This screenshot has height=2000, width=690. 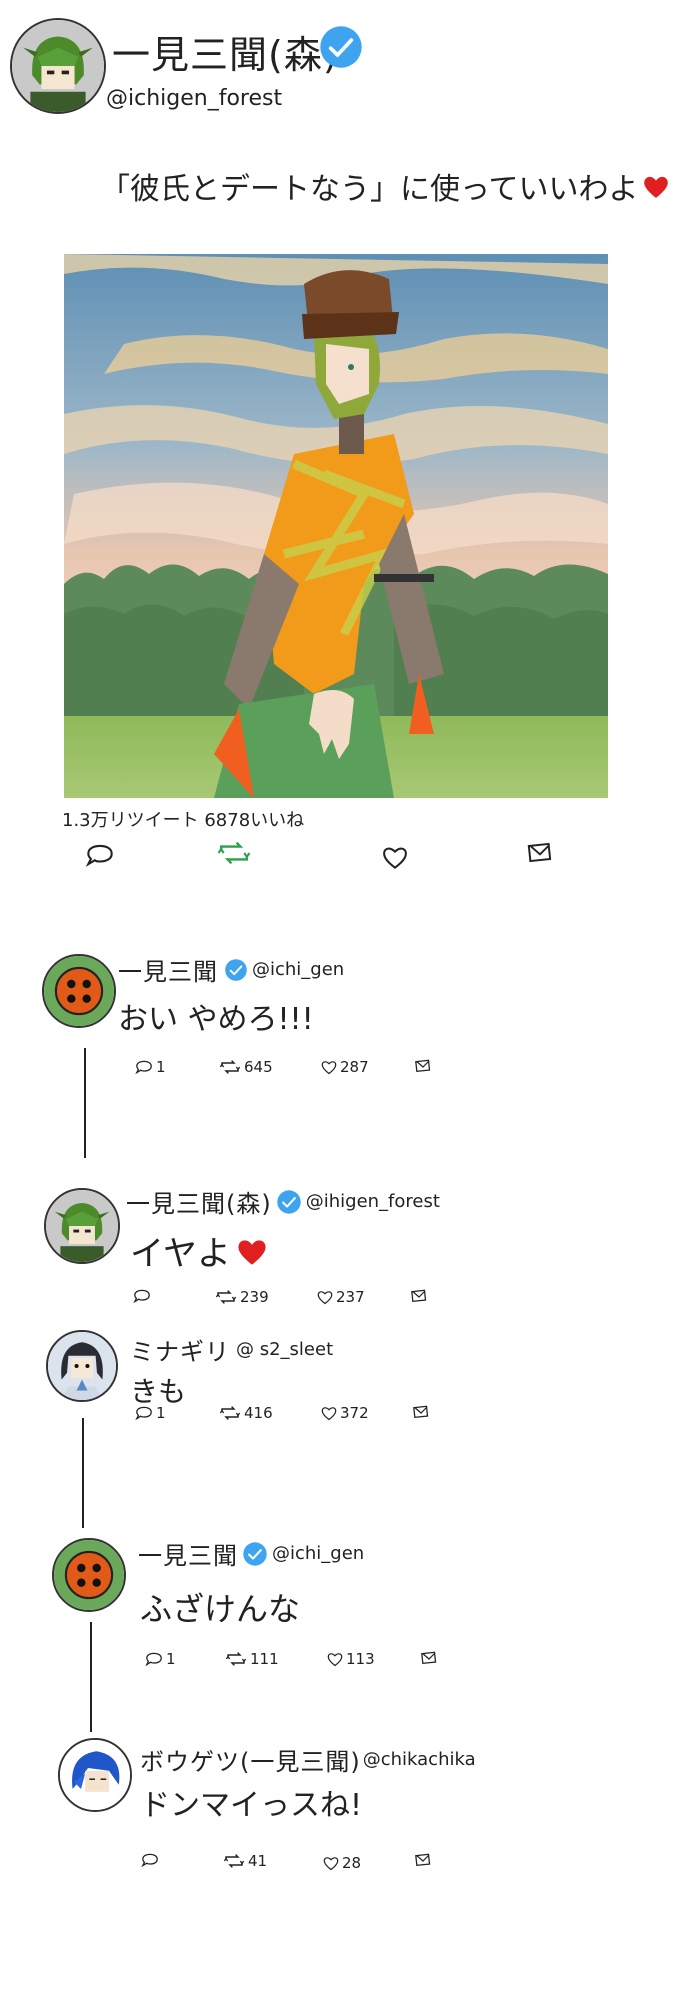 I want to click on retweet-stat: 111, so click(x=251, y=1659).